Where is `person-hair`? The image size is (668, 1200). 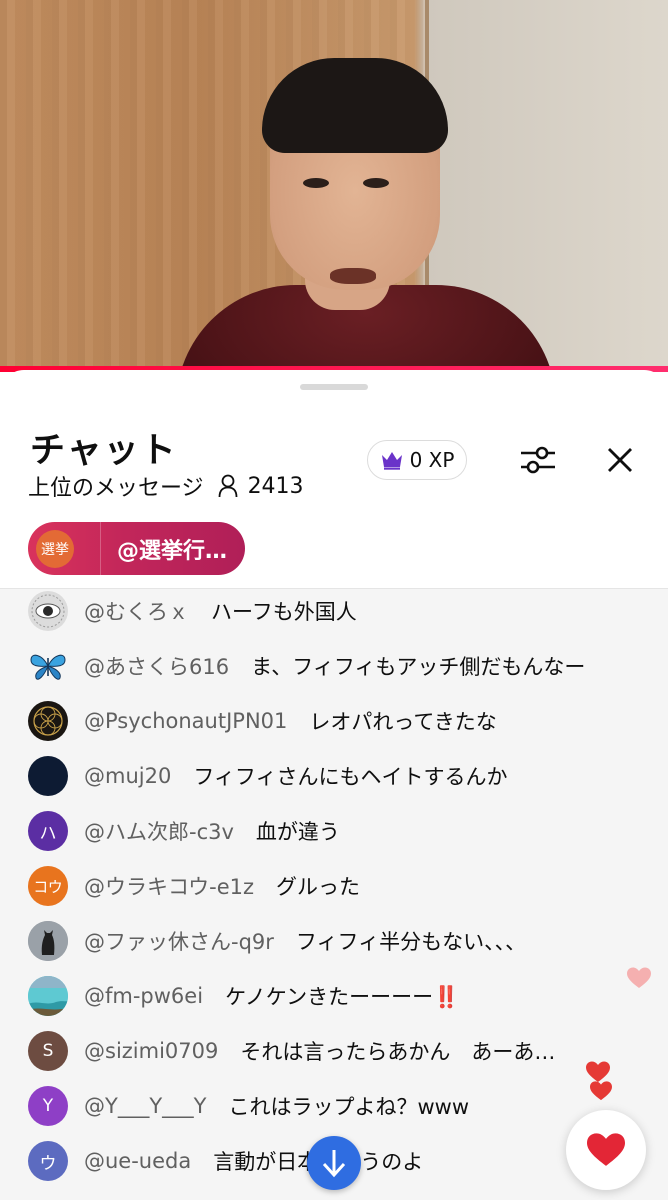
person-hair is located at coordinates (355, 105).